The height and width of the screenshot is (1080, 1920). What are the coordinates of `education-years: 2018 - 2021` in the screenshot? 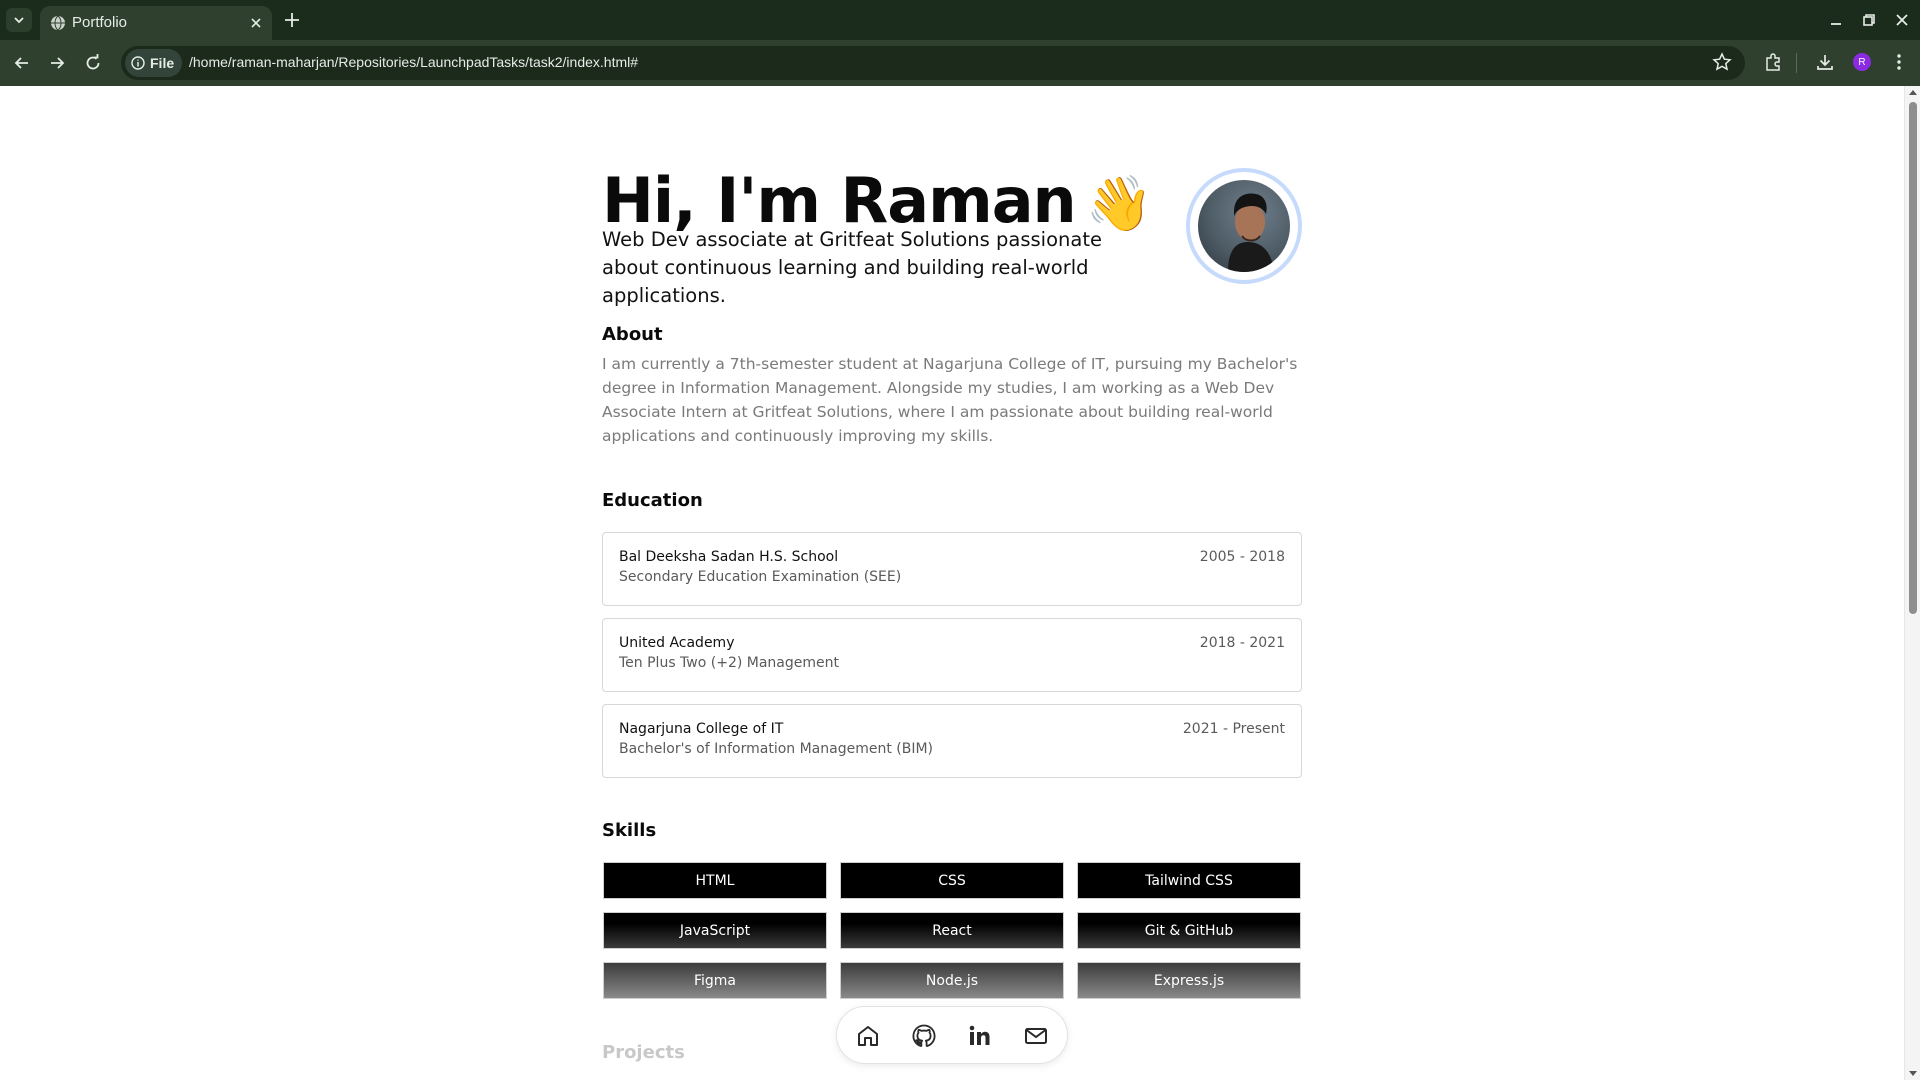 It's located at (1242, 643).